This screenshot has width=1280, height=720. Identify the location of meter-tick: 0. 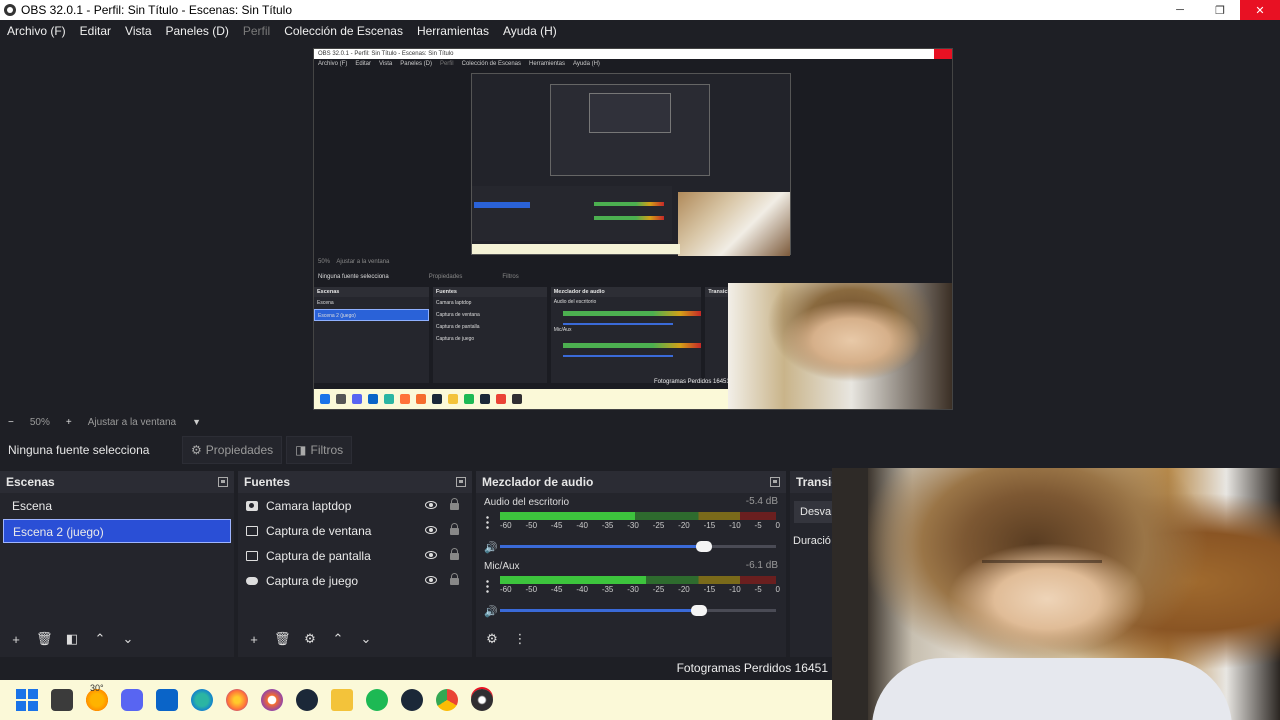
(777, 525).